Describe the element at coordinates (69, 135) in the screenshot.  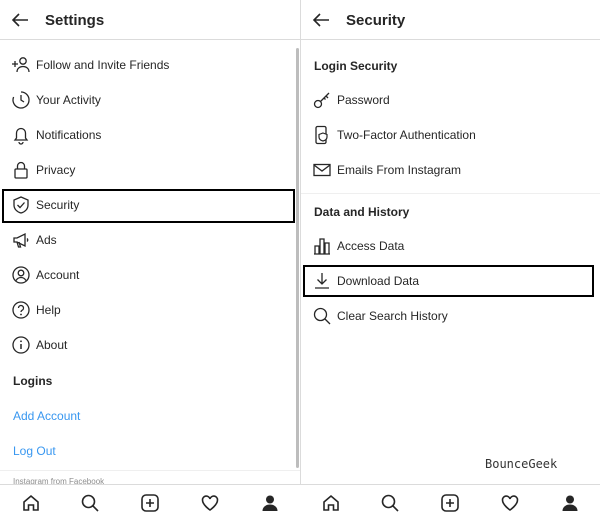
I see `settings-item-label: Notifications` at that location.